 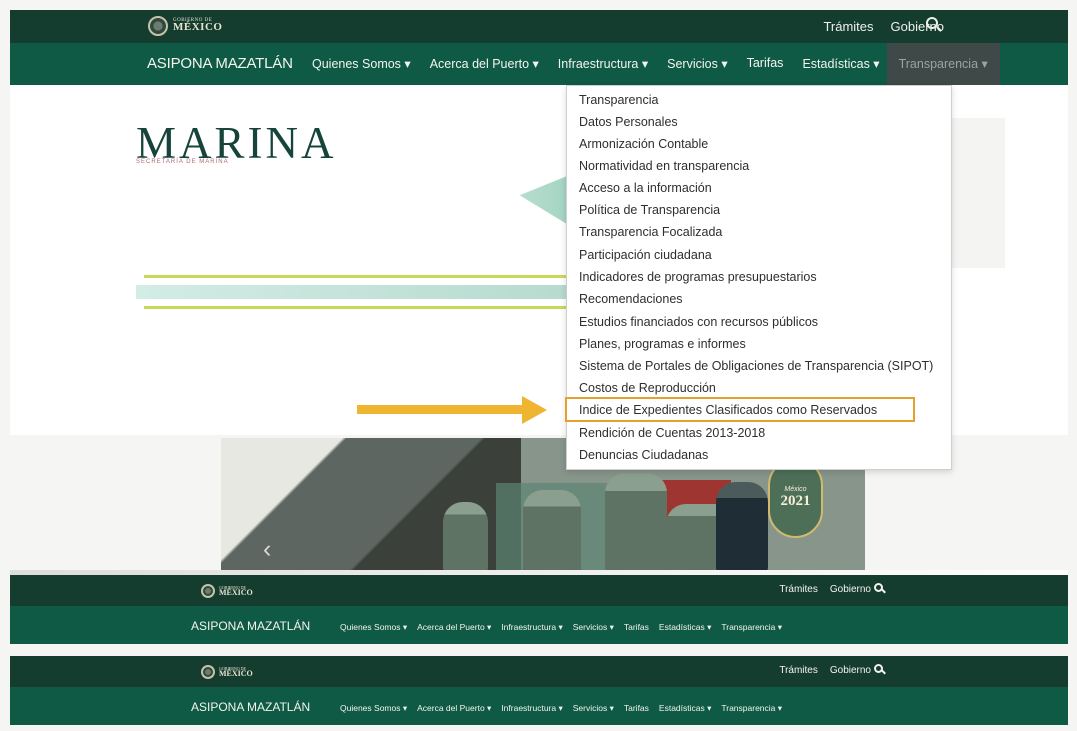 What do you see at coordinates (645, 255) in the screenshot?
I see `dropdown-item-participacion-ciudadana: Participación ciudadana` at bounding box center [645, 255].